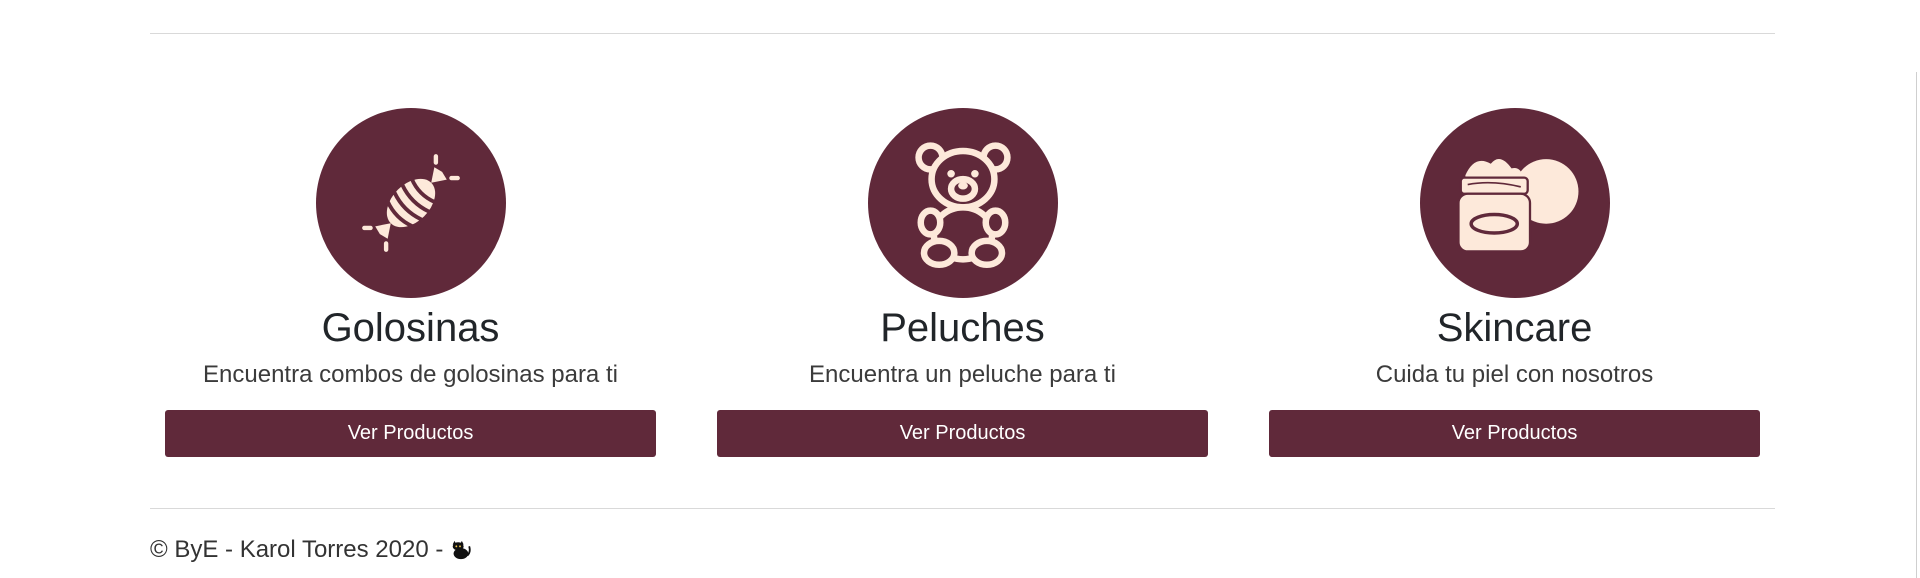 The width and height of the screenshot is (1920, 578). What do you see at coordinates (1514, 328) in the screenshot?
I see `card-title: Skincare` at bounding box center [1514, 328].